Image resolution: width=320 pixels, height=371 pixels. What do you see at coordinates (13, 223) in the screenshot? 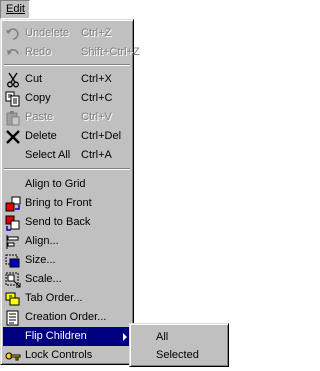
I see `send-to-back-icon` at bounding box center [13, 223].